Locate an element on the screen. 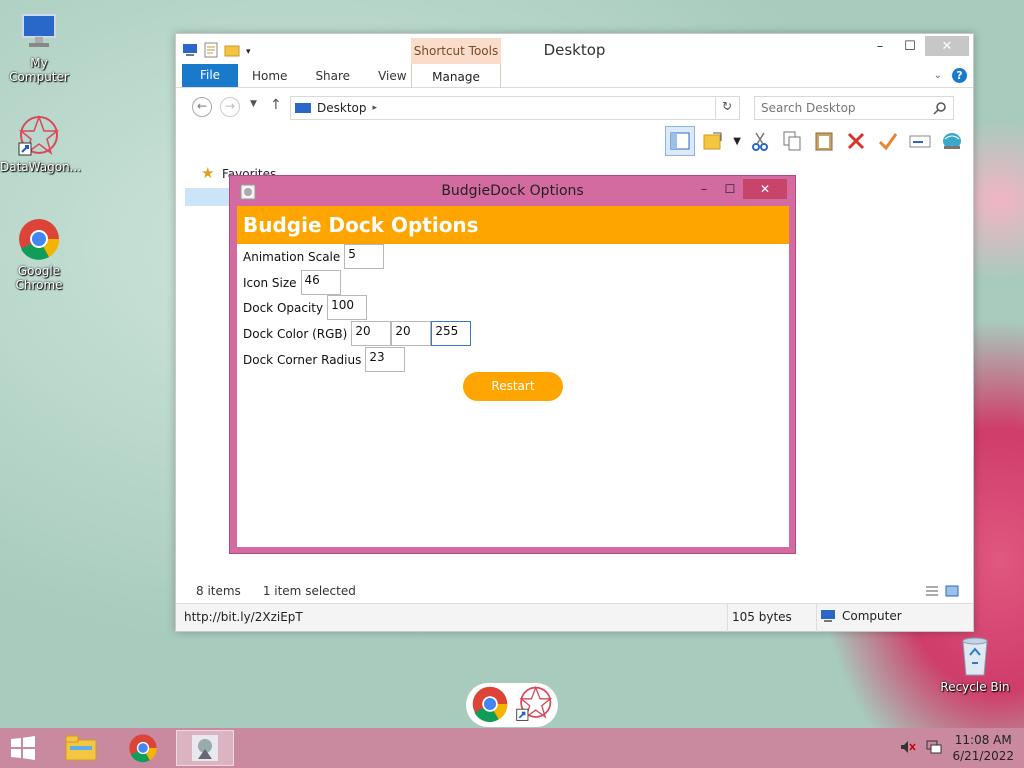 The image size is (1024, 768). clock-time: 11:08 AM is located at coordinates (983, 740).